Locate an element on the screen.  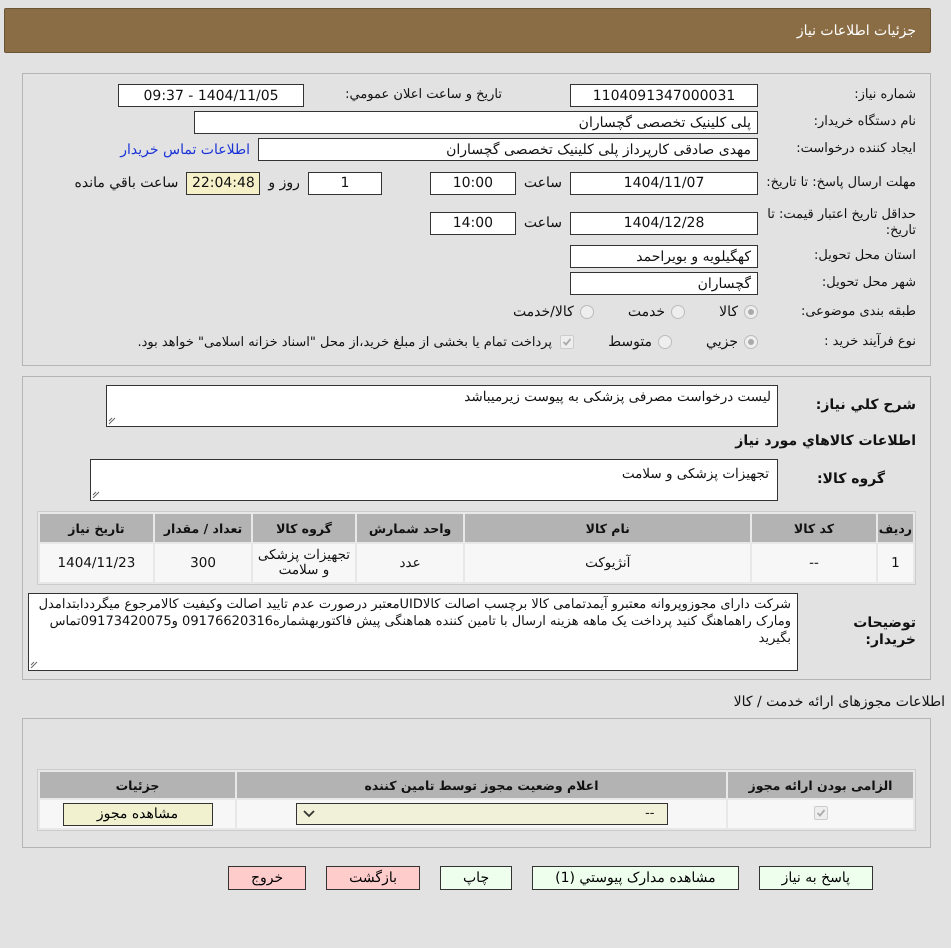
city-field: گچساران is located at coordinates (664, 283).